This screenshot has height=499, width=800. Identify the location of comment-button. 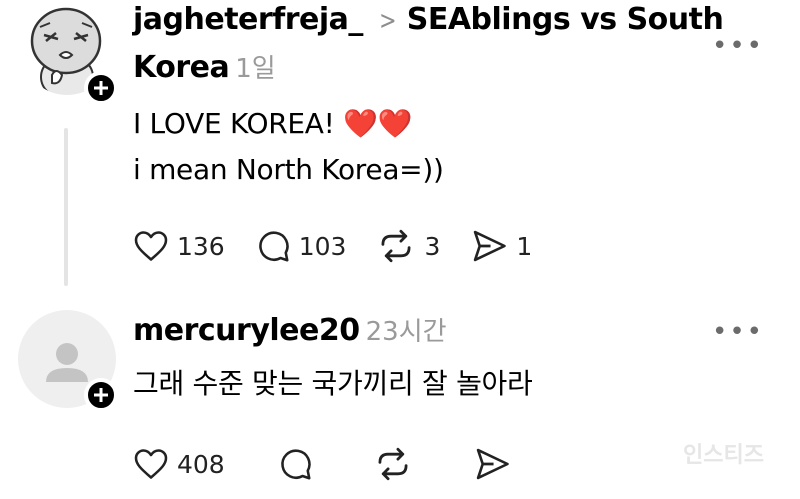
(299, 464).